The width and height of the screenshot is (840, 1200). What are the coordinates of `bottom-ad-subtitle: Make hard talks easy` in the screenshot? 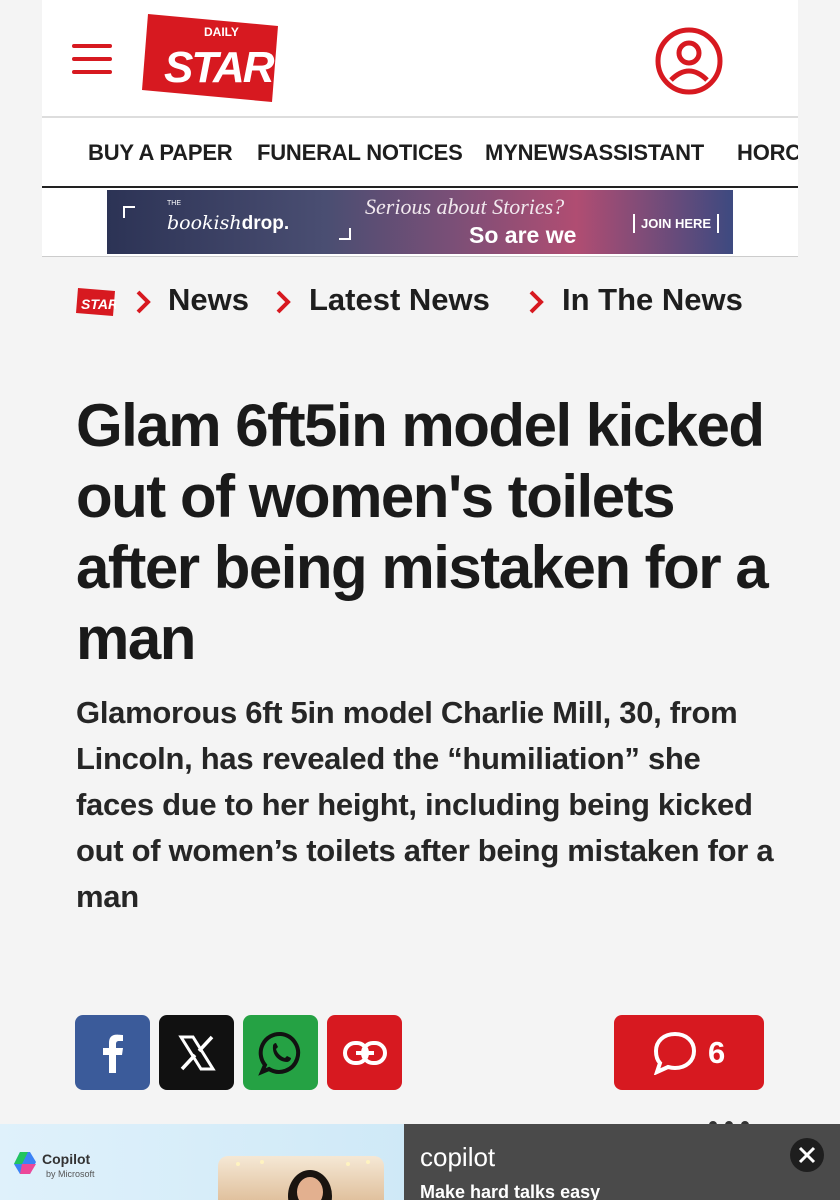 It's located at (510, 1191).